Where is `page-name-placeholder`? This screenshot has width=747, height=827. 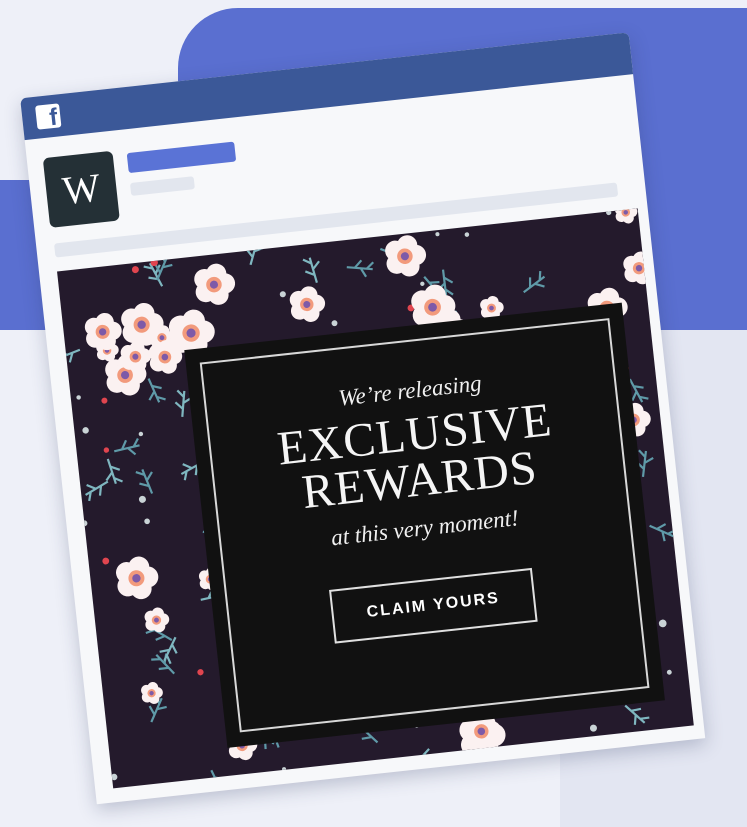
page-name-placeholder is located at coordinates (181, 157).